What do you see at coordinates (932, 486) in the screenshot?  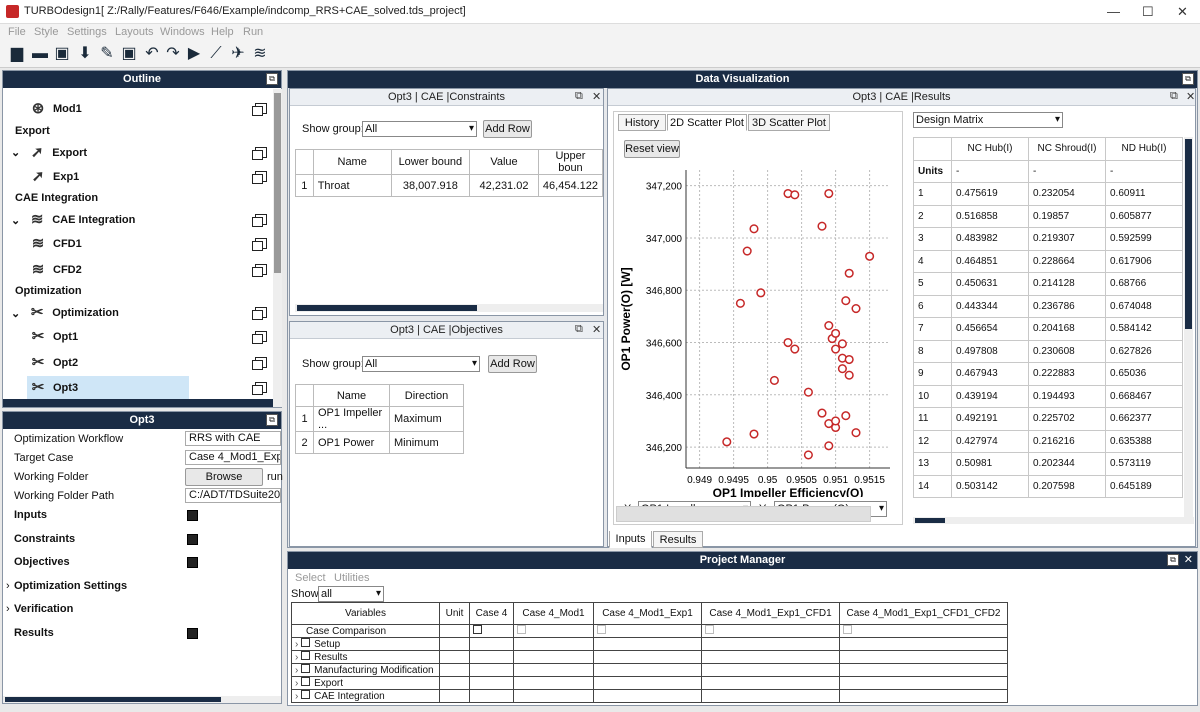 I see `matrix-cell: 14` at bounding box center [932, 486].